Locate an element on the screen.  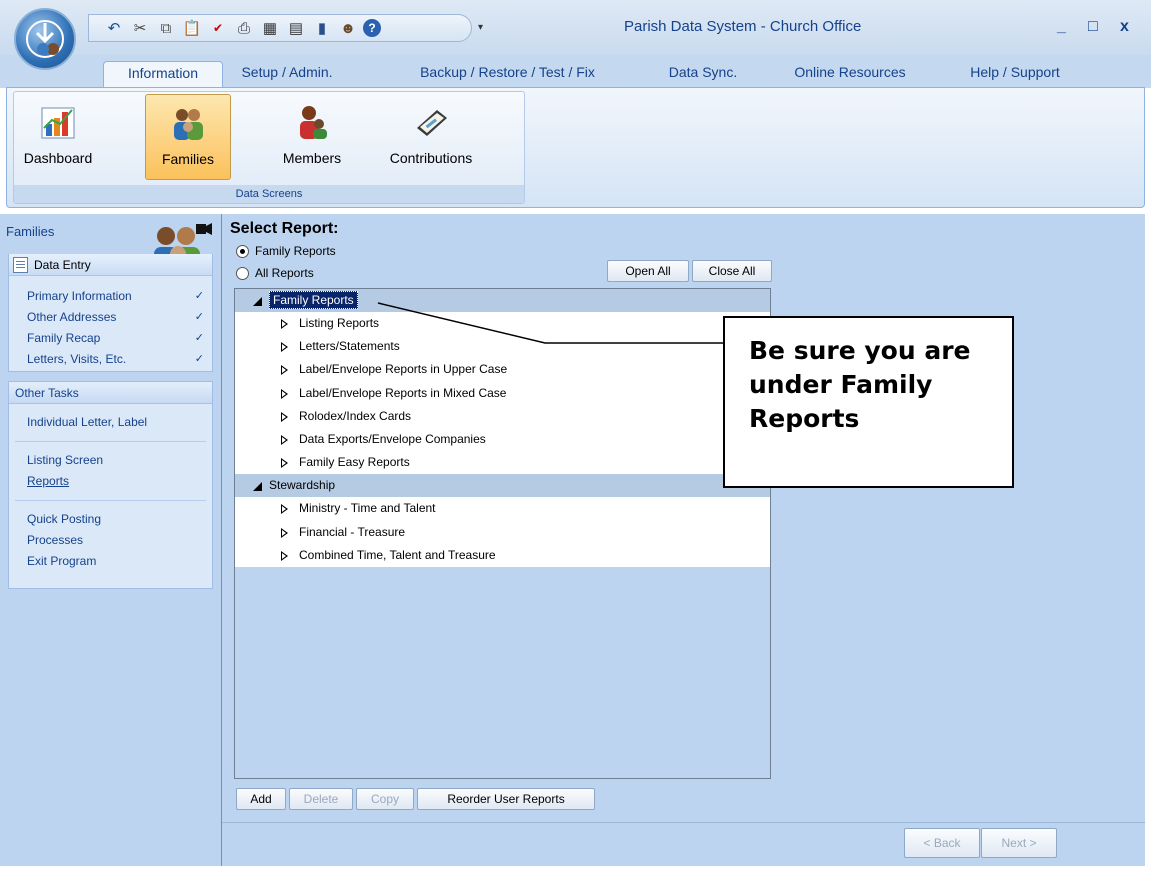
copy-icon: ⧉ is located at coordinates (166, 28).